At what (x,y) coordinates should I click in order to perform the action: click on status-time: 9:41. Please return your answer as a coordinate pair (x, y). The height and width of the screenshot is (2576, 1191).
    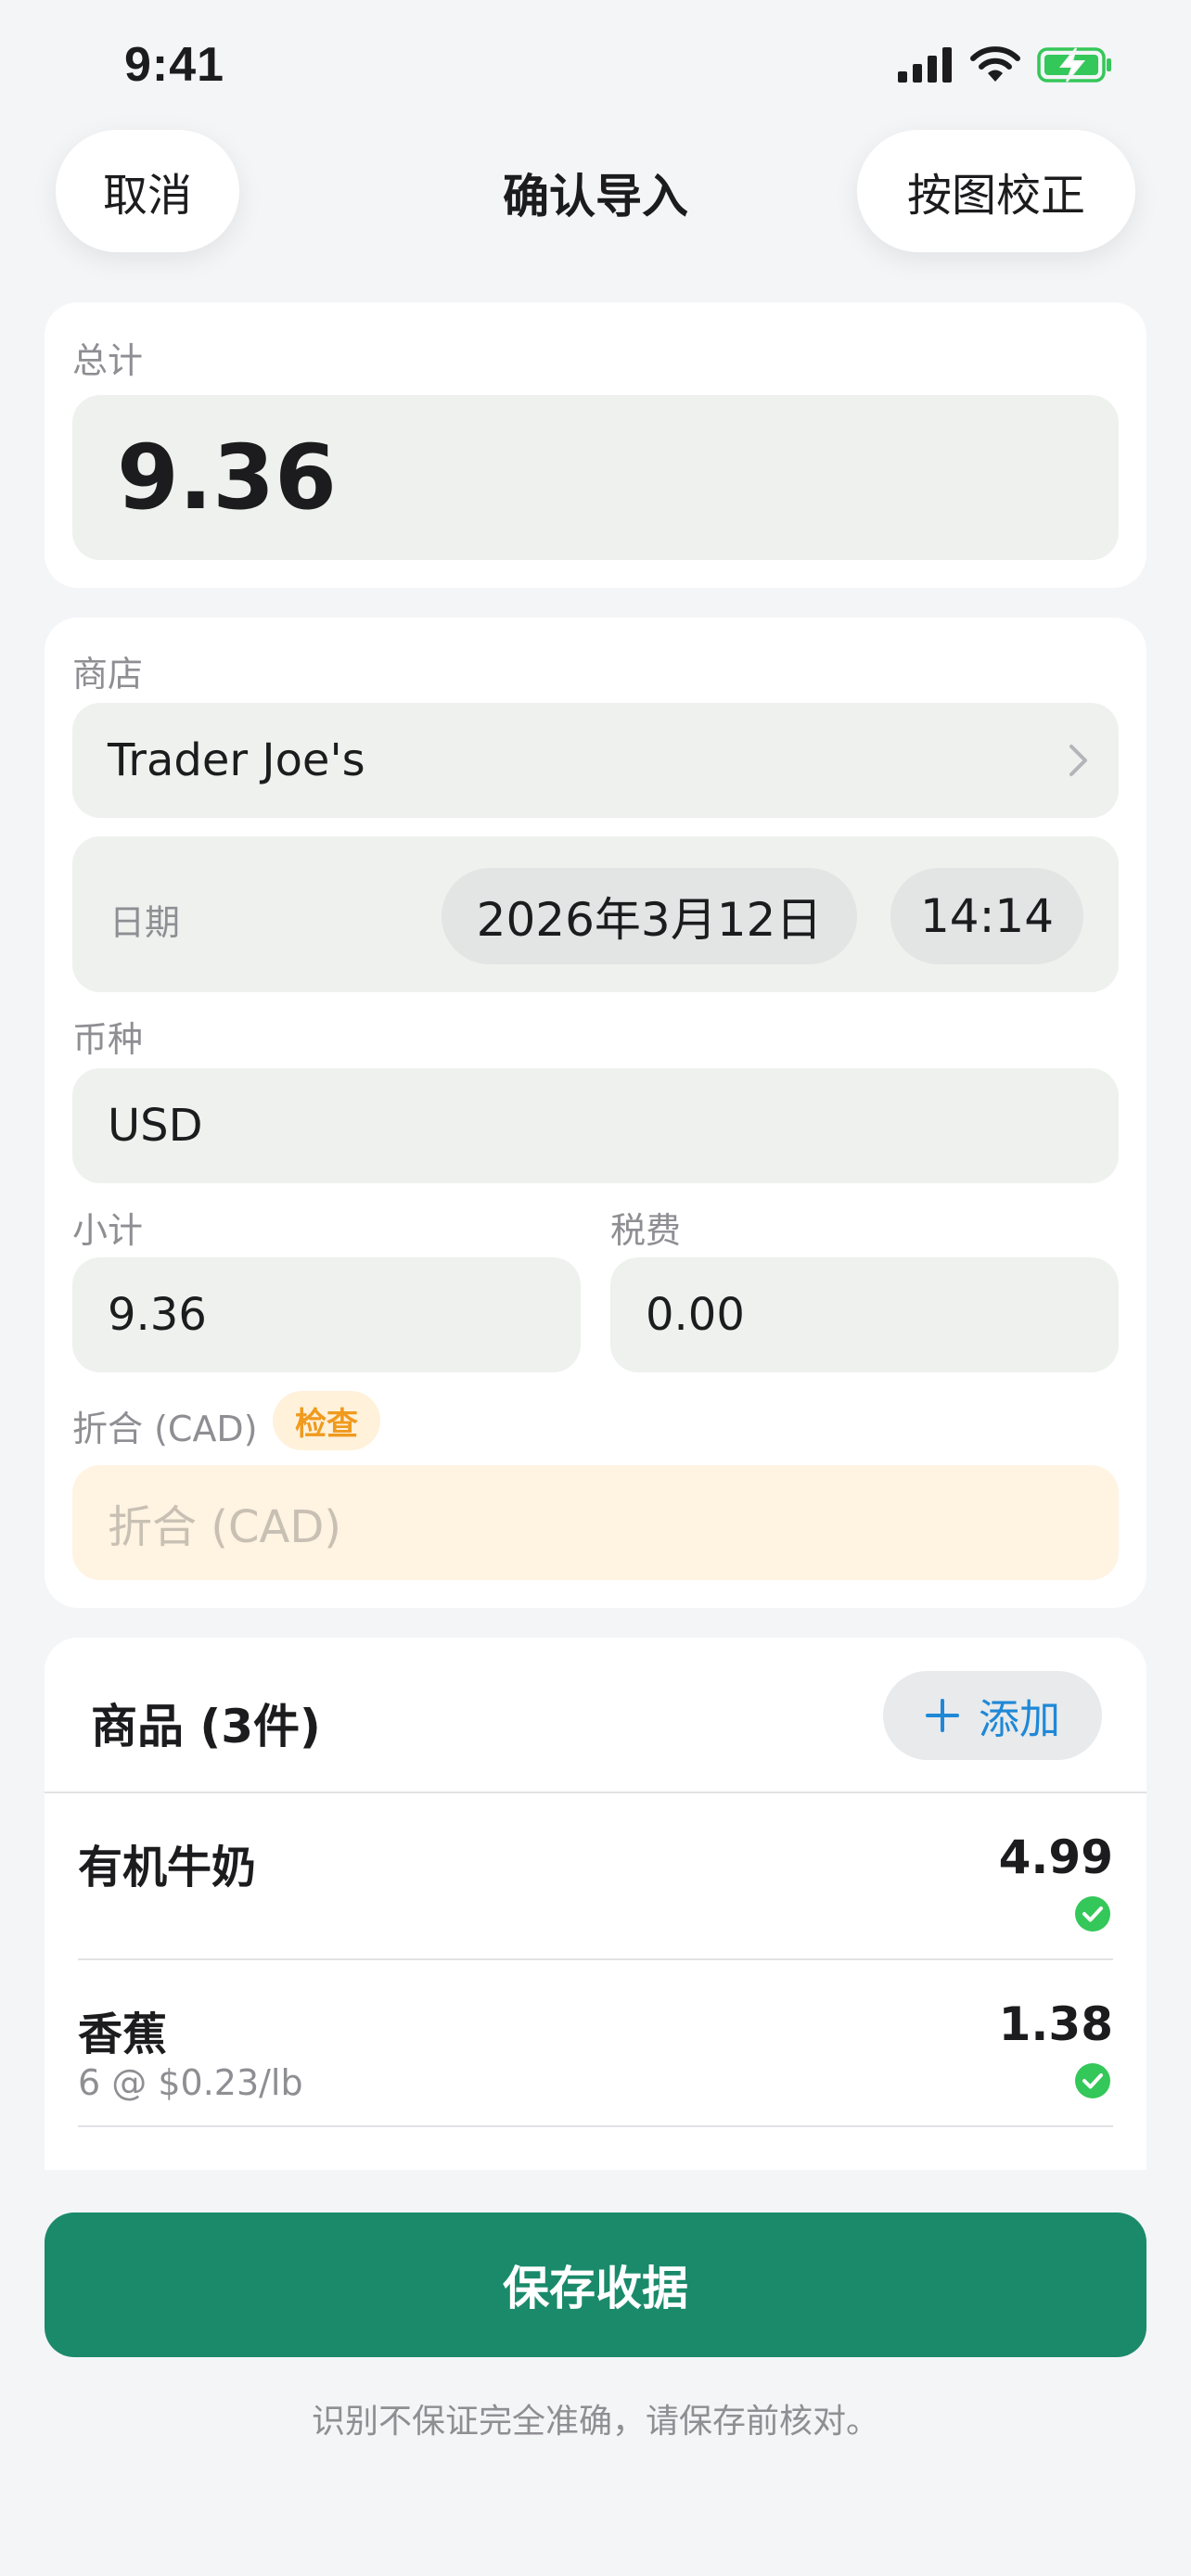
    Looking at the image, I should click on (174, 65).